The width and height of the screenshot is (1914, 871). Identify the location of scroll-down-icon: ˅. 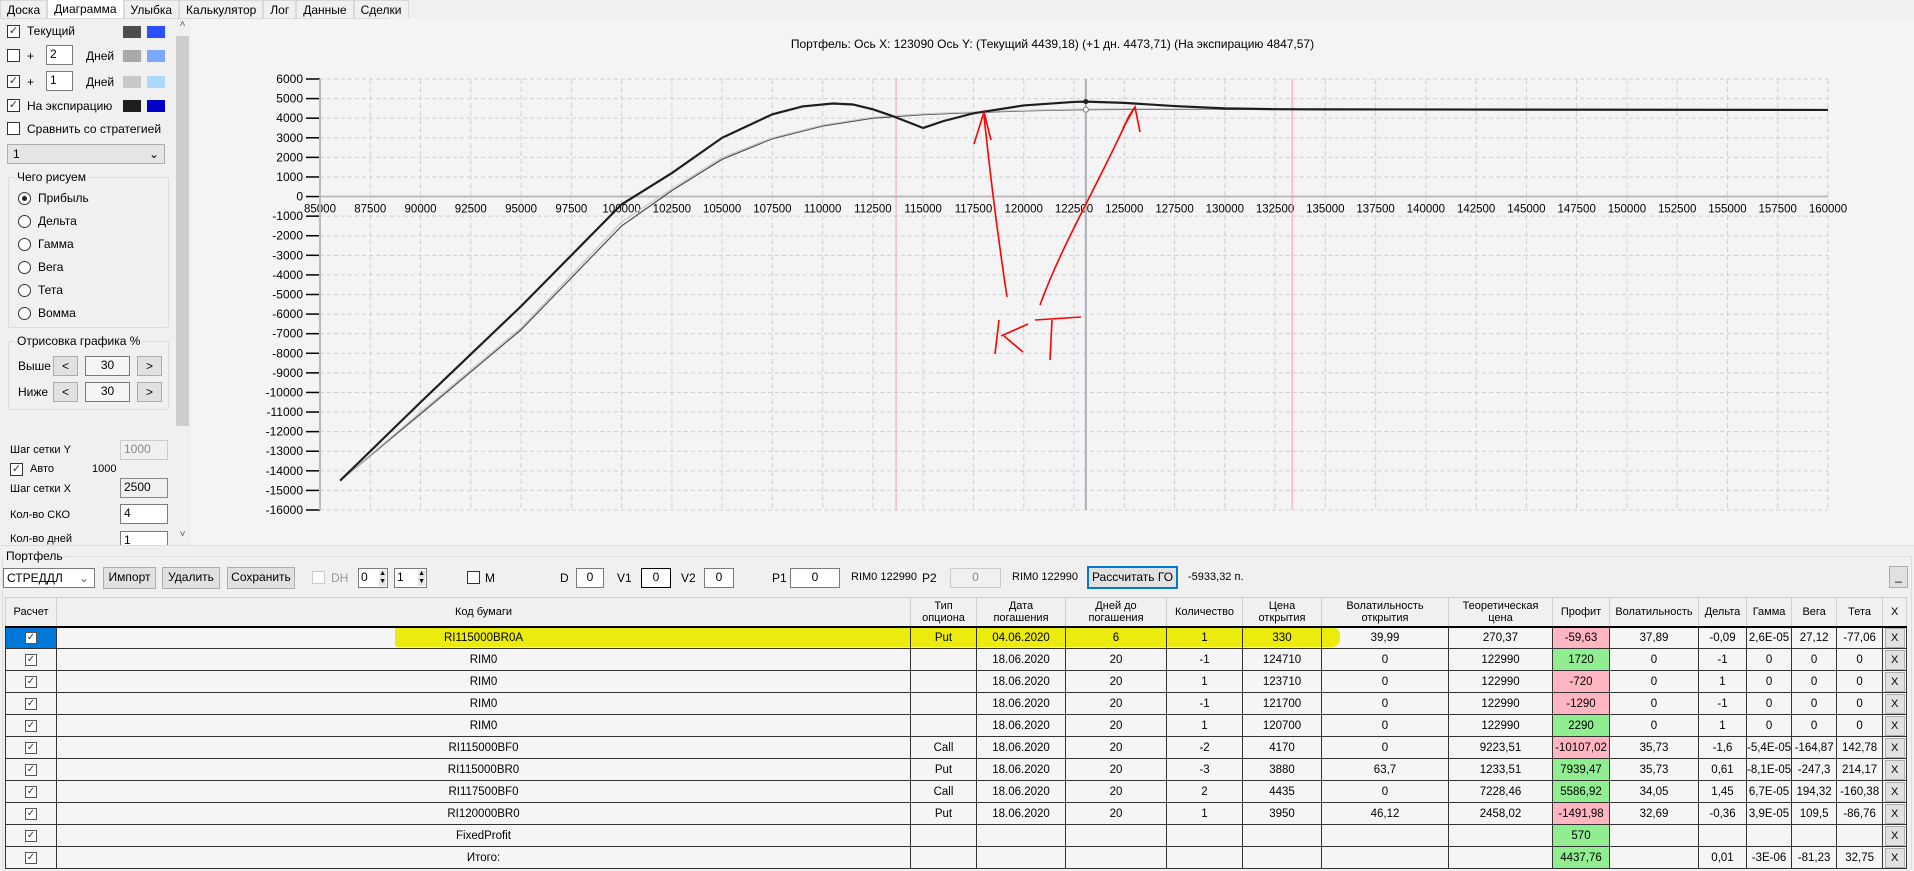
(182, 536).